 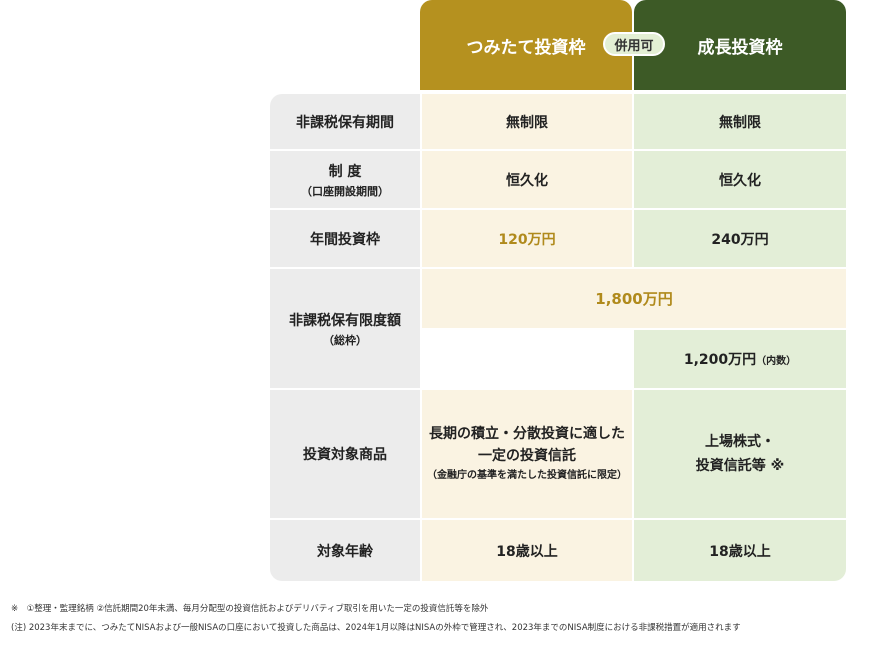 I want to click on products-tsumitate-line2: 一定の投資信託, so click(x=527, y=456).